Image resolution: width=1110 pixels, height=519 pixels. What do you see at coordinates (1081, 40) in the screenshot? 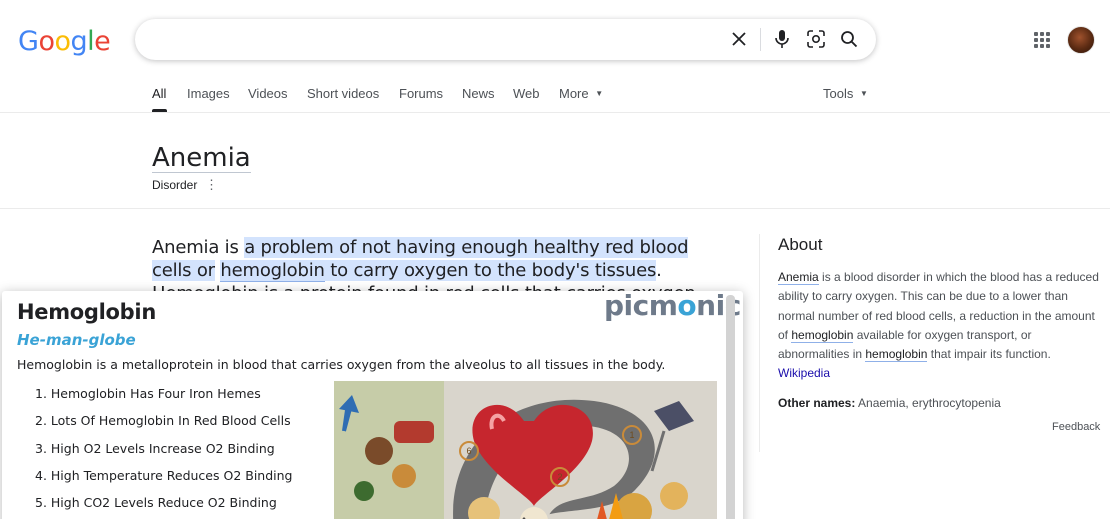
I see `avatar` at bounding box center [1081, 40].